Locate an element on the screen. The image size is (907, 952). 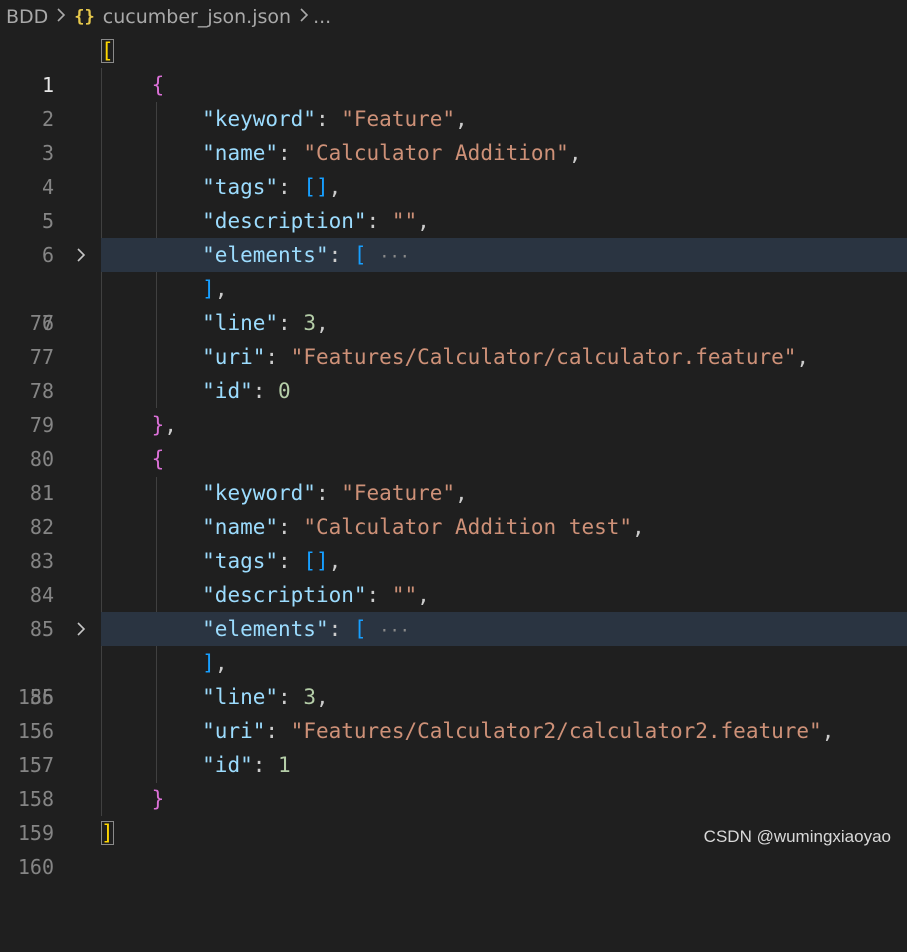
code-line: 77 "line": 3, is located at coordinates (453, 337).